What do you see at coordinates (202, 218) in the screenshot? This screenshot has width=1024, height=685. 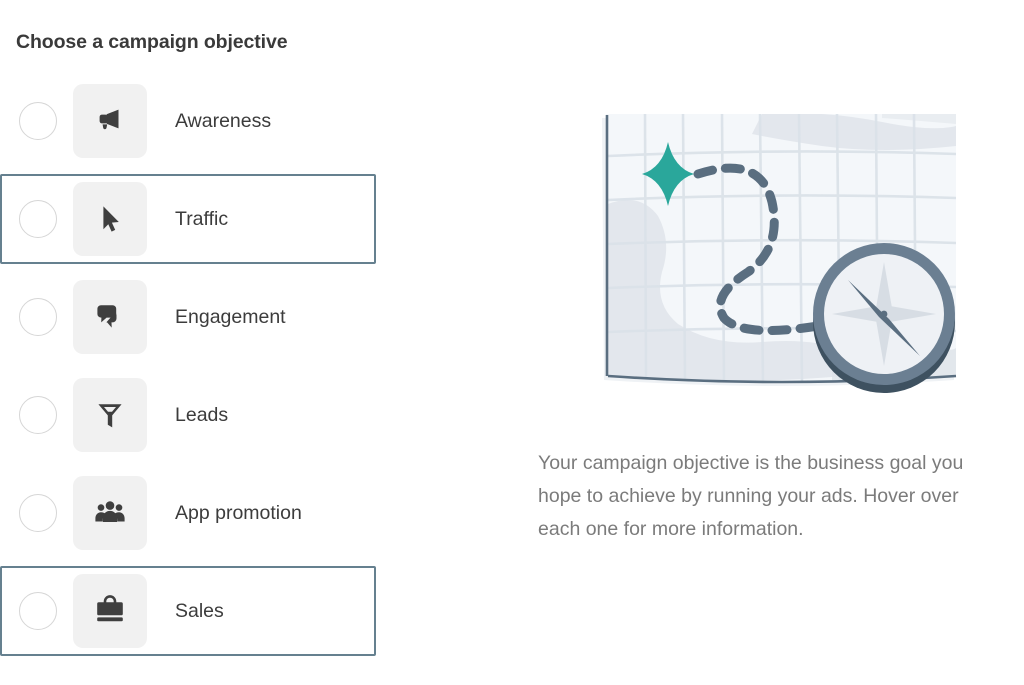 I see `objective-label-traffic: Traffic` at bounding box center [202, 218].